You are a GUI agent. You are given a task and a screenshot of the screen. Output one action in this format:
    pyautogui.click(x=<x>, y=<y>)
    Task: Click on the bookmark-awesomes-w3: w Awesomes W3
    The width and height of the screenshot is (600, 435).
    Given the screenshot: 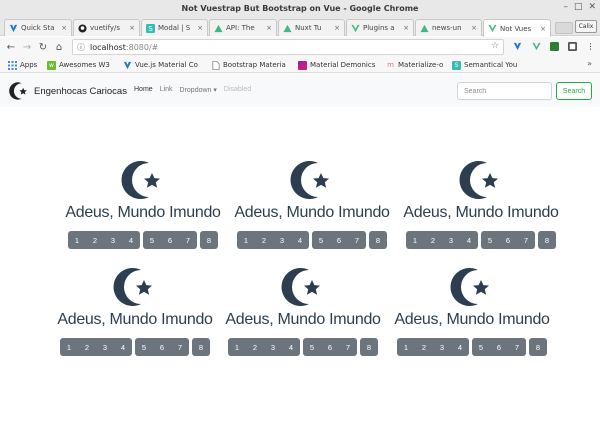 What is the action you would take?
    pyautogui.click(x=78, y=65)
    